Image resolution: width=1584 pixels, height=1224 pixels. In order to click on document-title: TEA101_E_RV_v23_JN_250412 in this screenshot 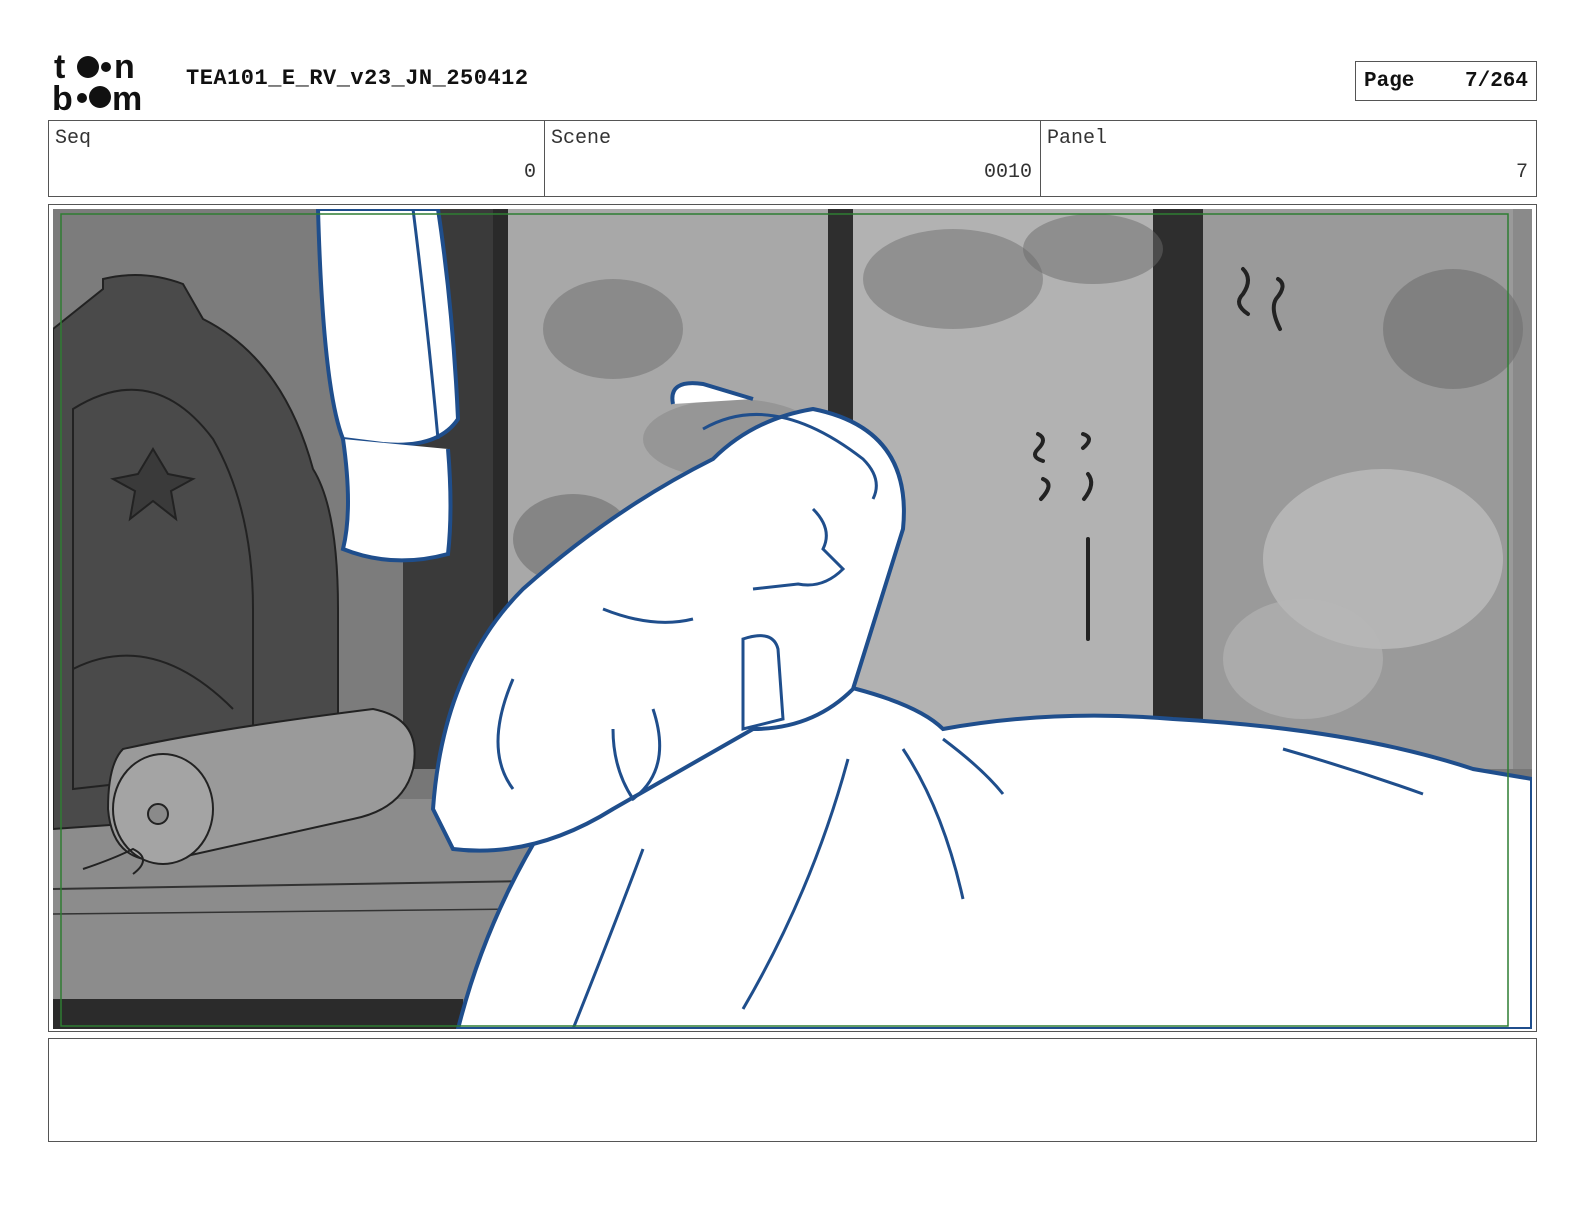, I will do `click(357, 78)`.